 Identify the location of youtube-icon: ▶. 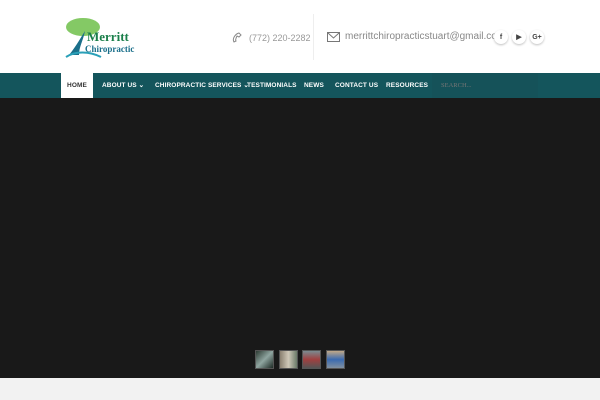
(519, 37).